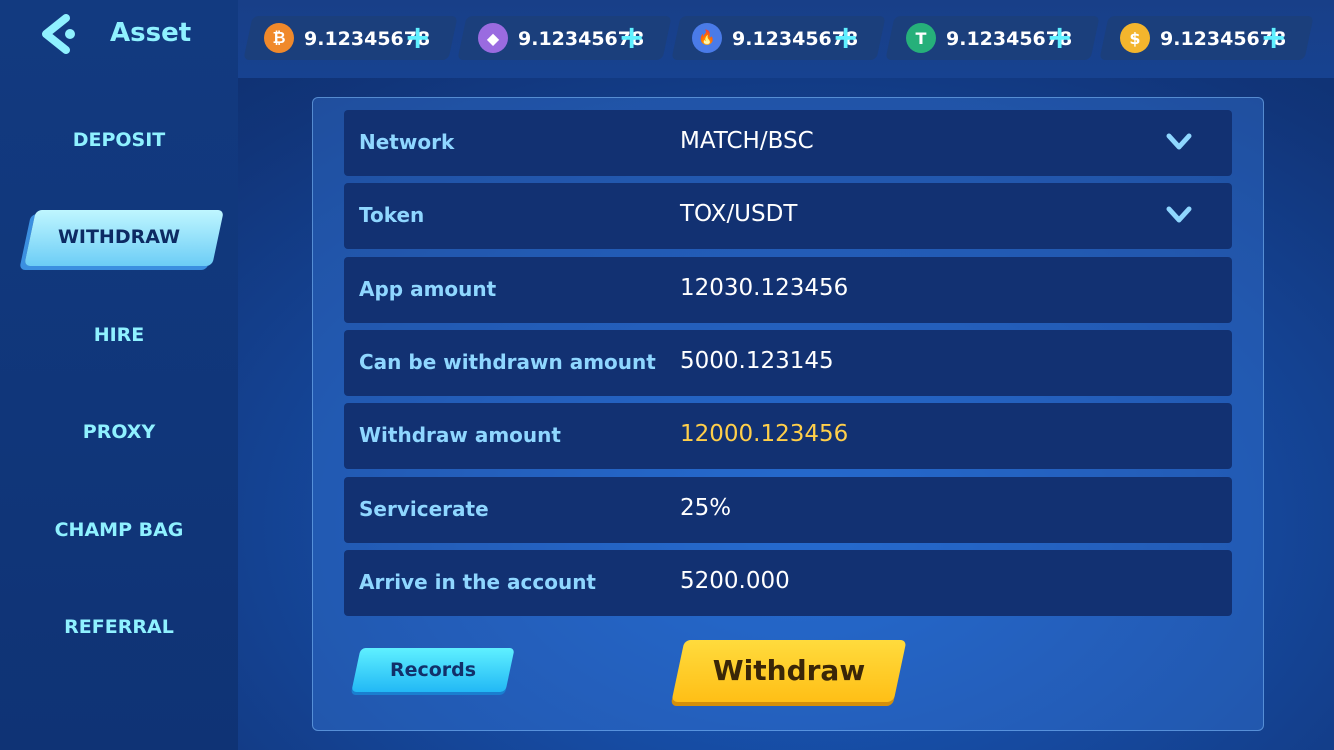 The height and width of the screenshot is (750, 1334). What do you see at coordinates (747, 141) in the screenshot?
I see `network-value: MATCH/BSC` at bounding box center [747, 141].